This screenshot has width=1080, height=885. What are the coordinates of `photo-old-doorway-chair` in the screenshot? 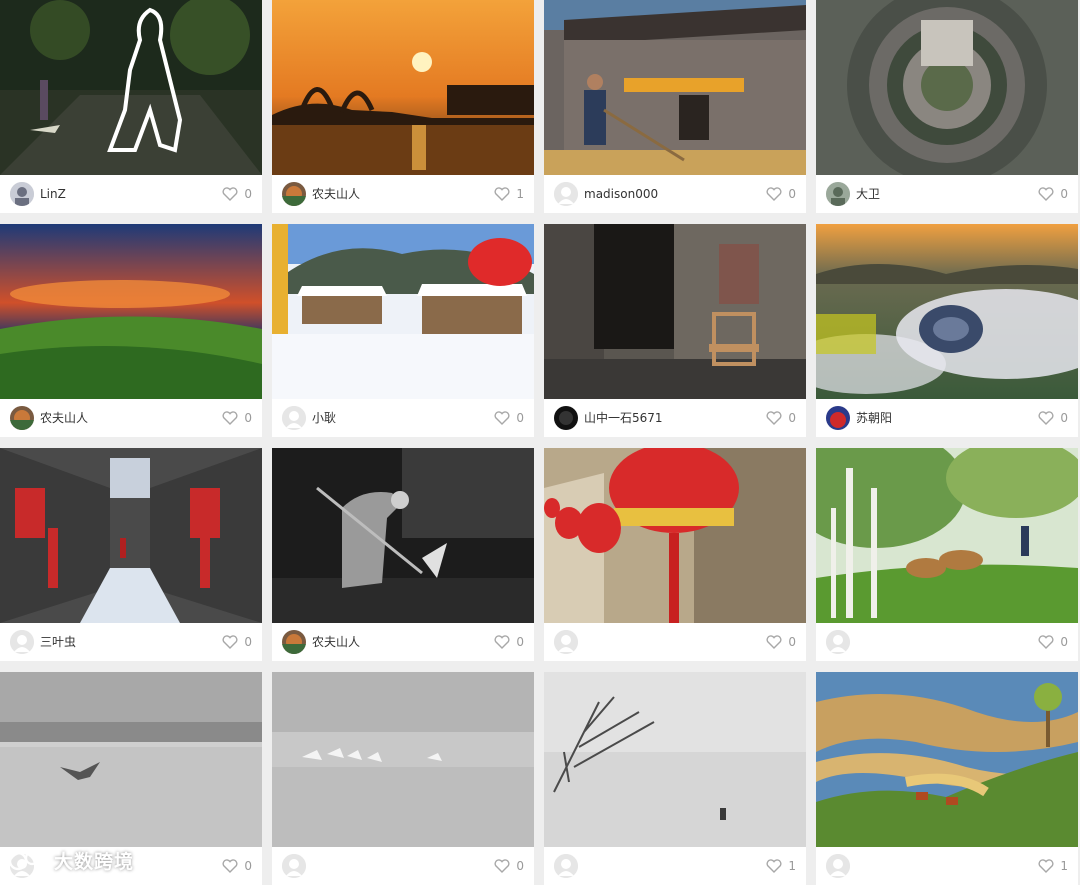 It's located at (675, 311).